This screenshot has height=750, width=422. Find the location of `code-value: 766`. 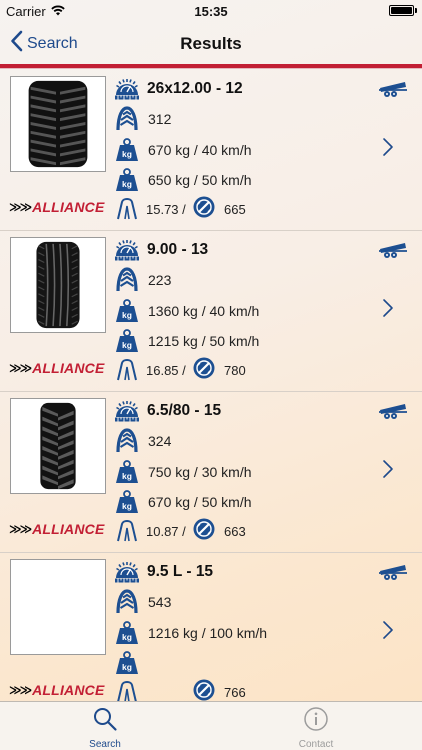

code-value: 766 is located at coordinates (235, 692).